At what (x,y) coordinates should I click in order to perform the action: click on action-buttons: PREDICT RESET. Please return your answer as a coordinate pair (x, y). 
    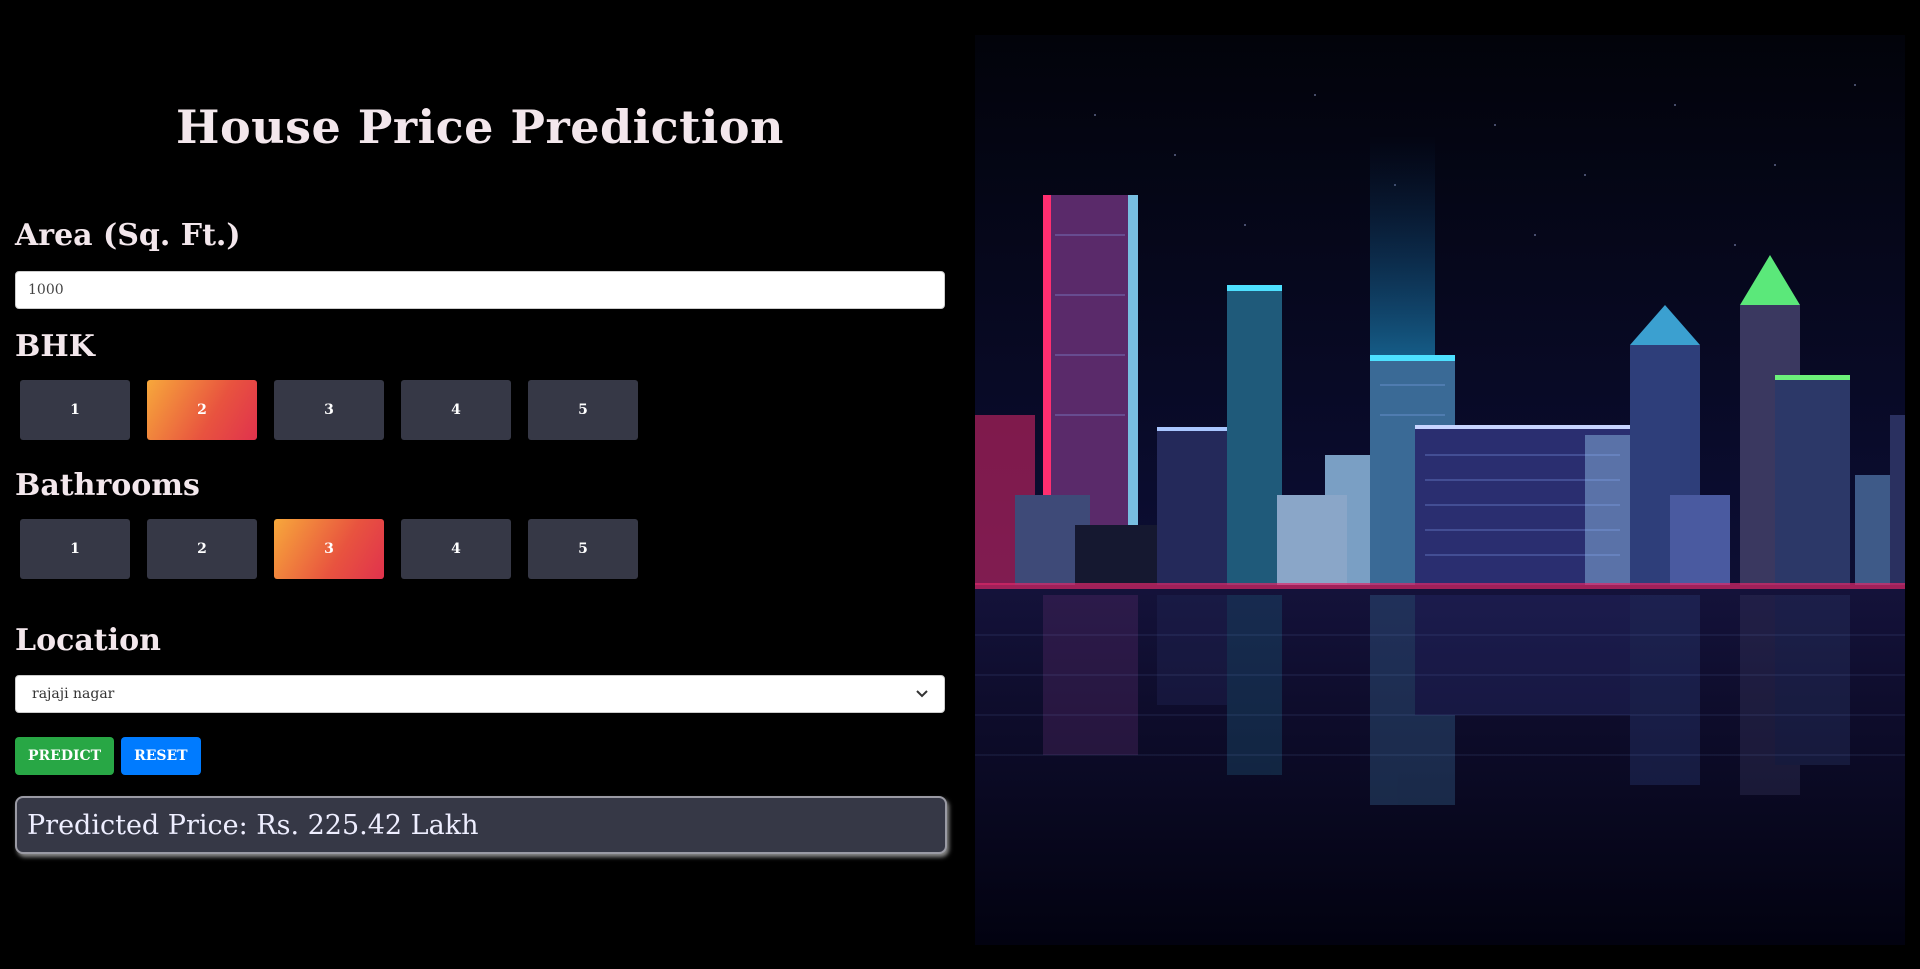
    Looking at the image, I should click on (108, 756).